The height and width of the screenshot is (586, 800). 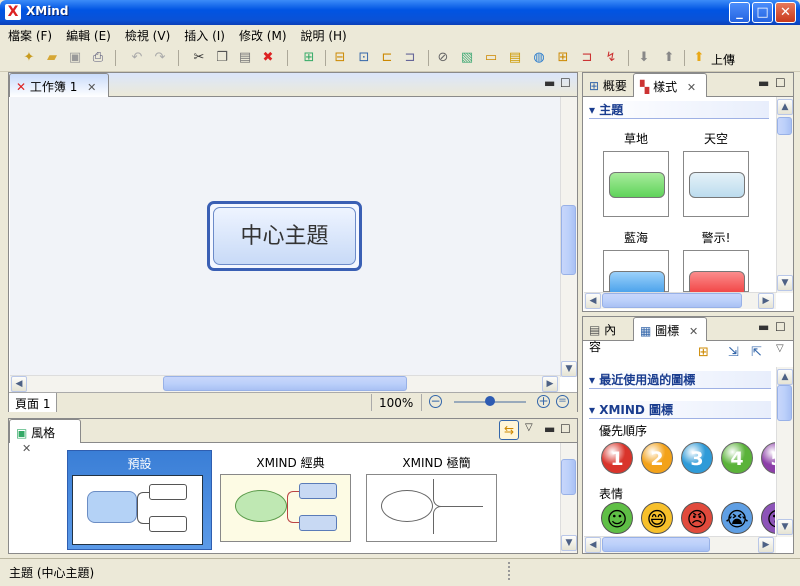 I want to click on label-icon: ▭, so click(x=491, y=58).